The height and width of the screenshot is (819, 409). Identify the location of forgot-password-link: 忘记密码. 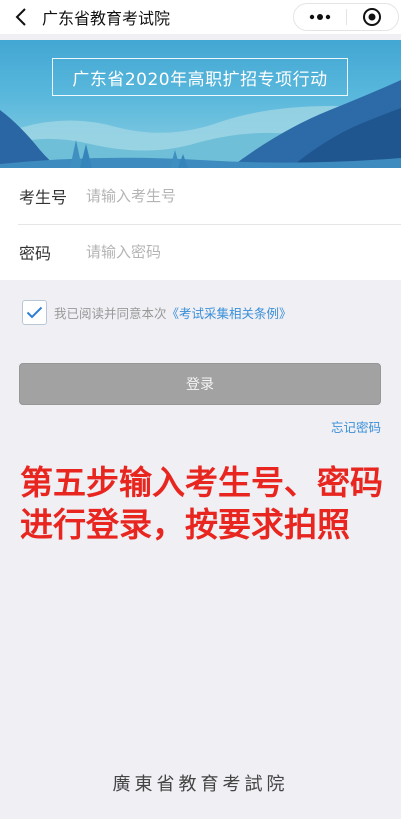
(356, 426).